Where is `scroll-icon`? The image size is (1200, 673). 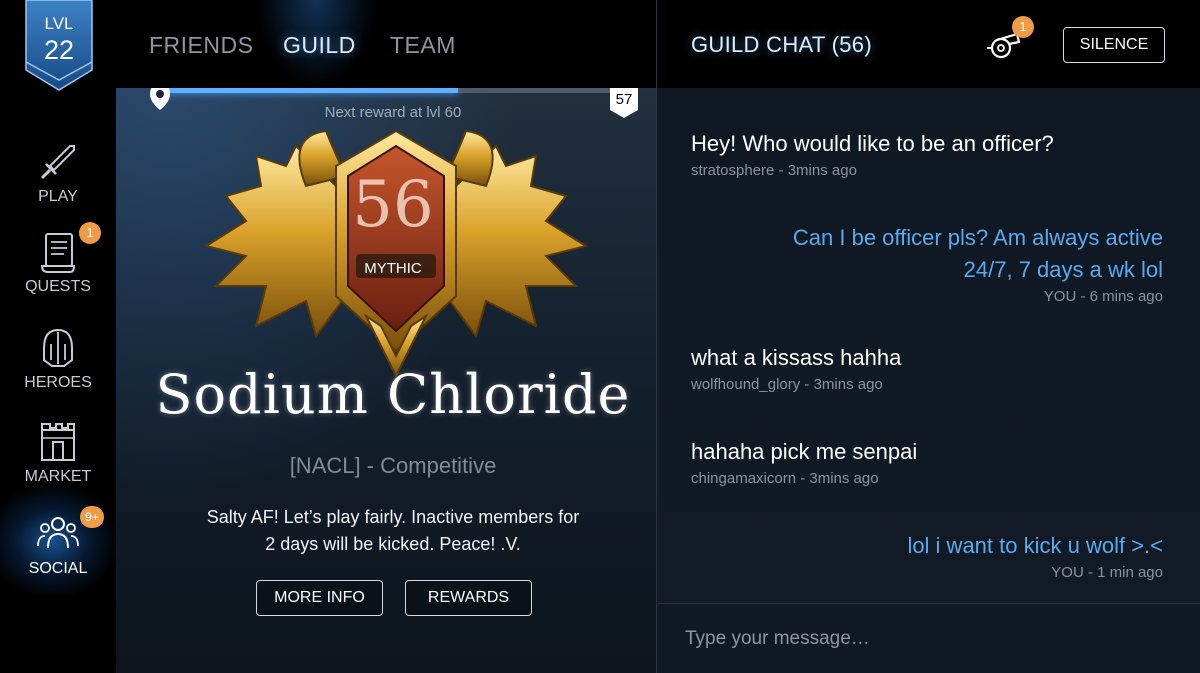 scroll-icon is located at coordinates (58, 253).